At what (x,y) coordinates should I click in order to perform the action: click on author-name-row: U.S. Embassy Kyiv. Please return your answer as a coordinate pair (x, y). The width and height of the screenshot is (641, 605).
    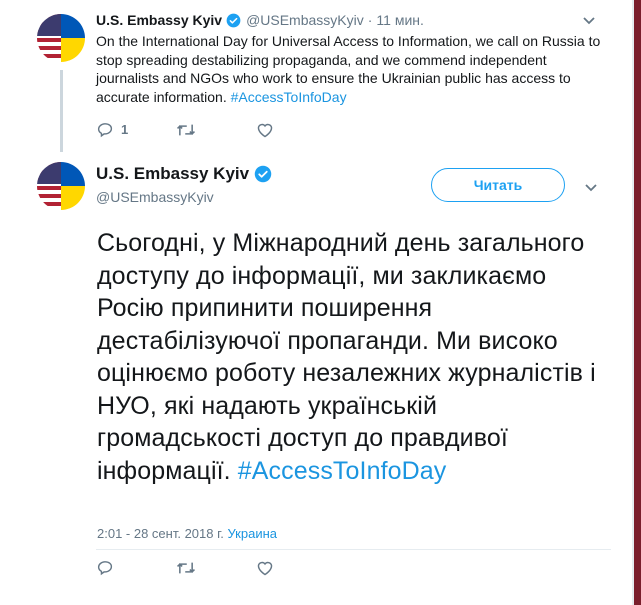
    Looking at the image, I should click on (184, 174).